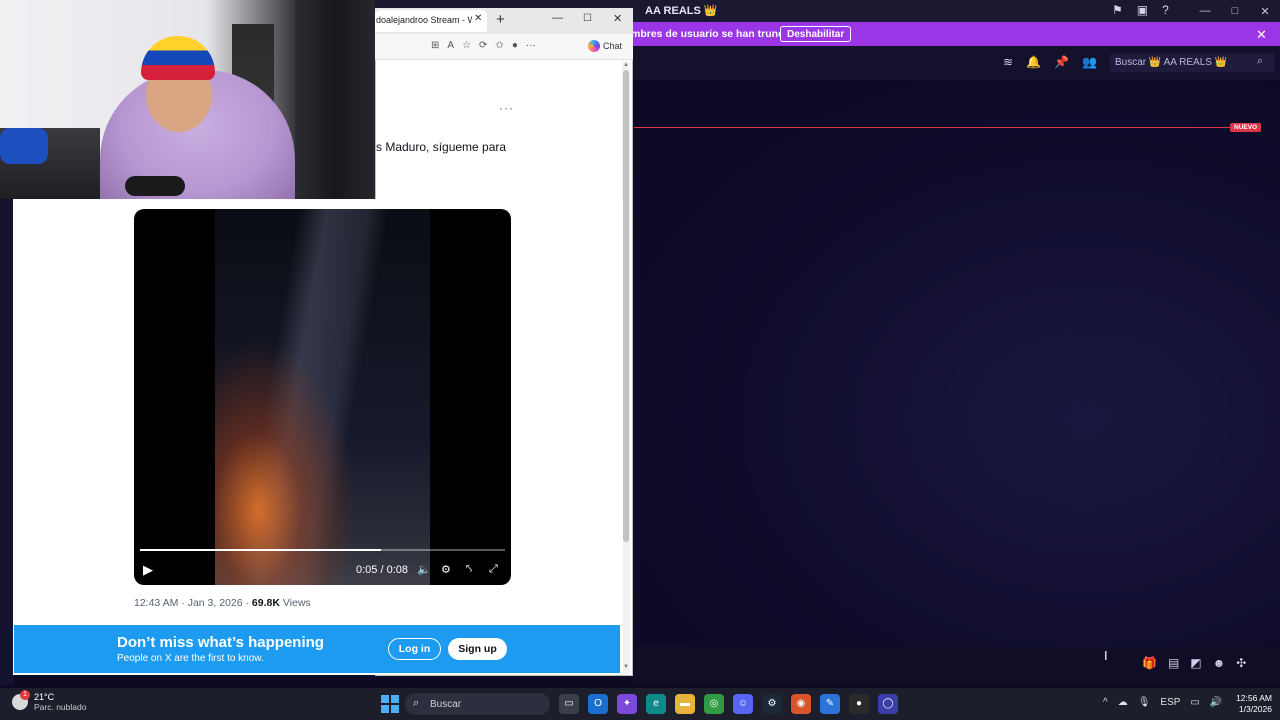  Describe the element at coordinates (627, 704) in the screenshot. I see `copilot-icon: ✦` at that location.